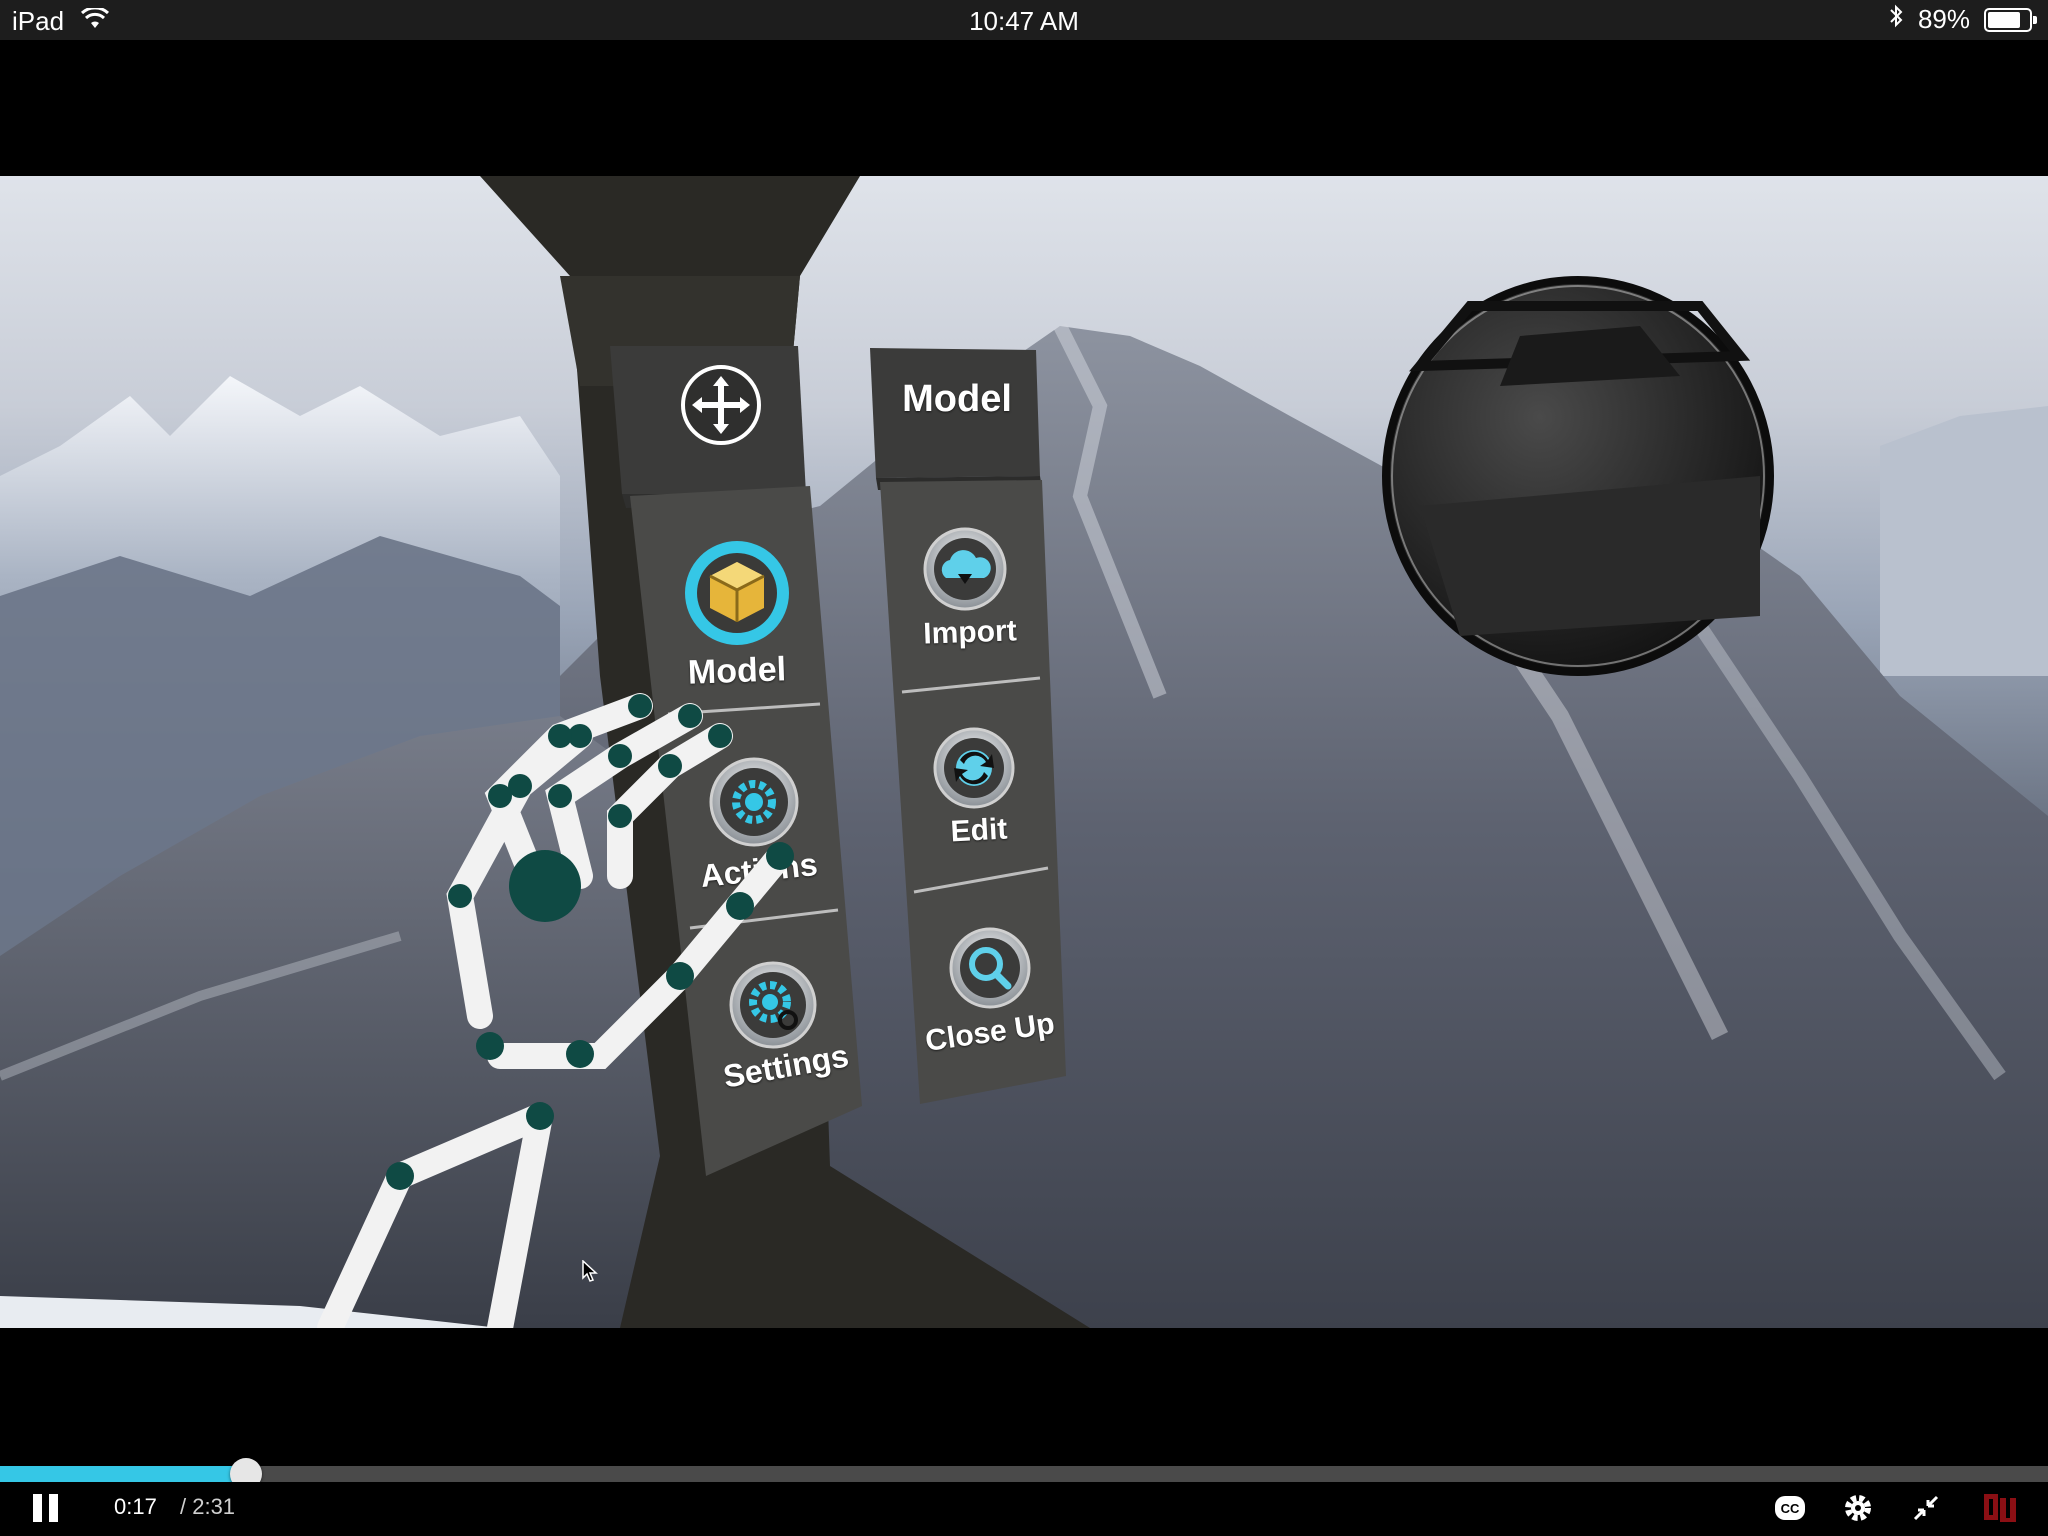 This screenshot has width=2048, height=1536. Describe the element at coordinates (2004, 19) in the screenshot. I see `battery-fill` at that location.